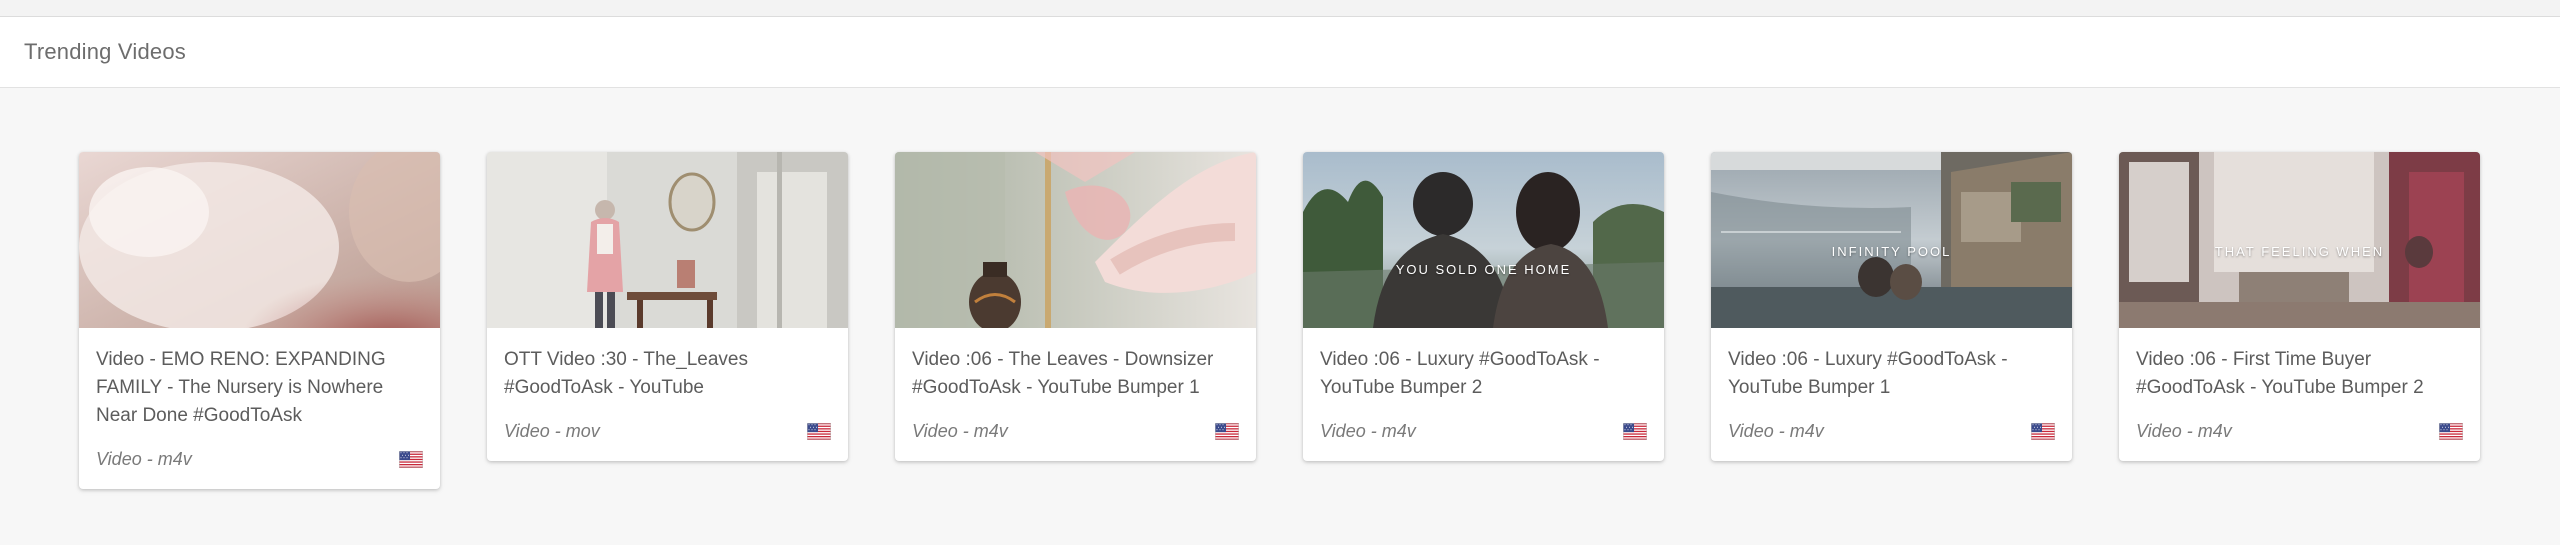 This screenshot has width=2560, height=545. Describe the element at coordinates (667, 431) in the screenshot. I see `card-footer: Video - mov` at that location.